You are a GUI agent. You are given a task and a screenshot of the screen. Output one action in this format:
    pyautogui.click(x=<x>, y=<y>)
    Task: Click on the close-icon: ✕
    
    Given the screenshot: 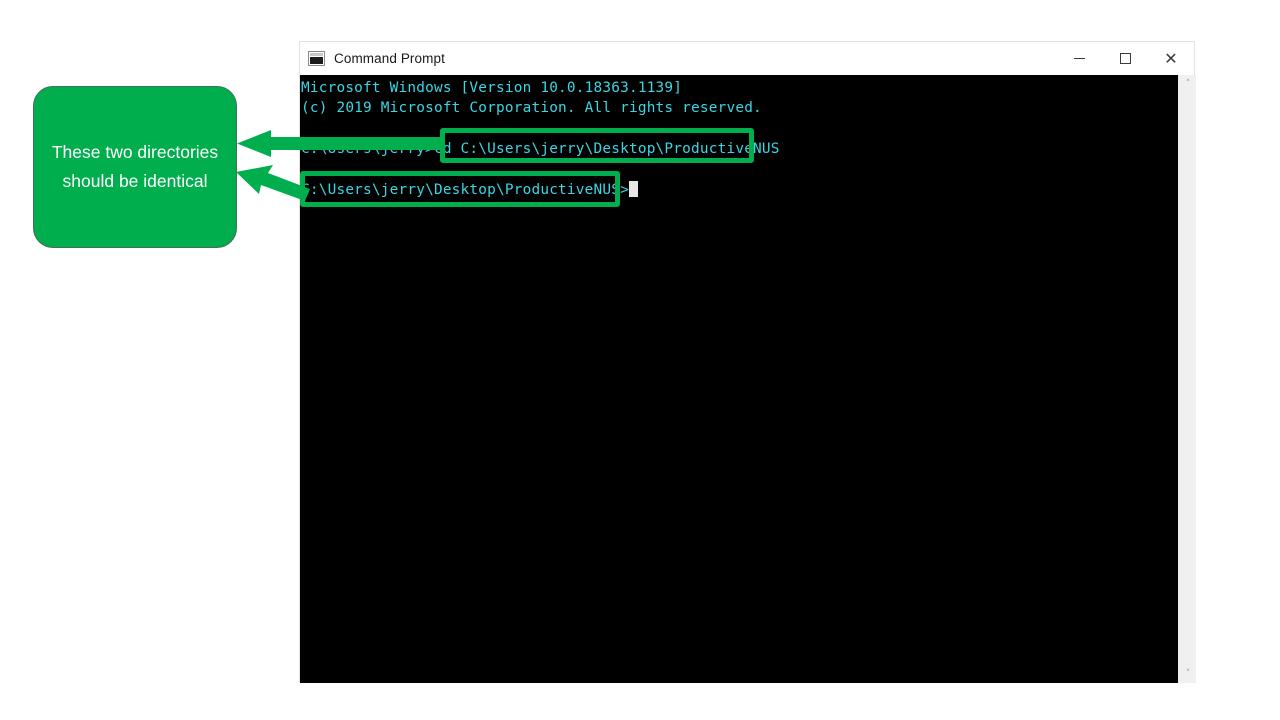 What is the action you would take?
    pyautogui.click(x=1171, y=58)
    